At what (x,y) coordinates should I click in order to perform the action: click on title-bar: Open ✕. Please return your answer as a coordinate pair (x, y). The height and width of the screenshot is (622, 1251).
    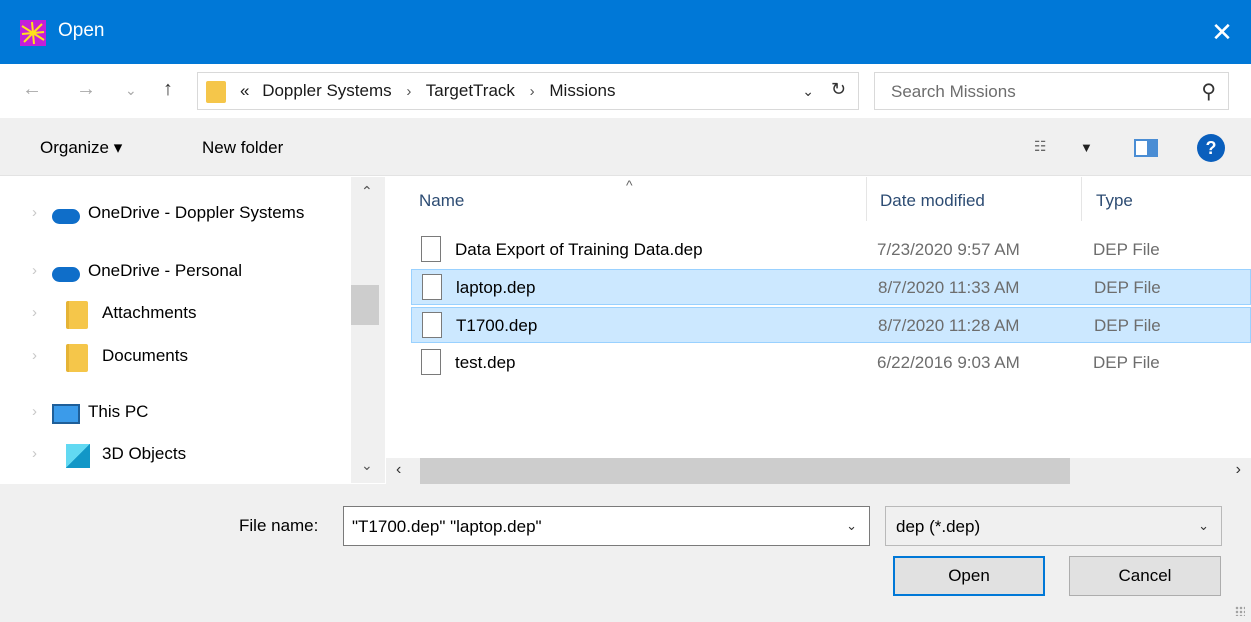
    Looking at the image, I should click on (625, 32).